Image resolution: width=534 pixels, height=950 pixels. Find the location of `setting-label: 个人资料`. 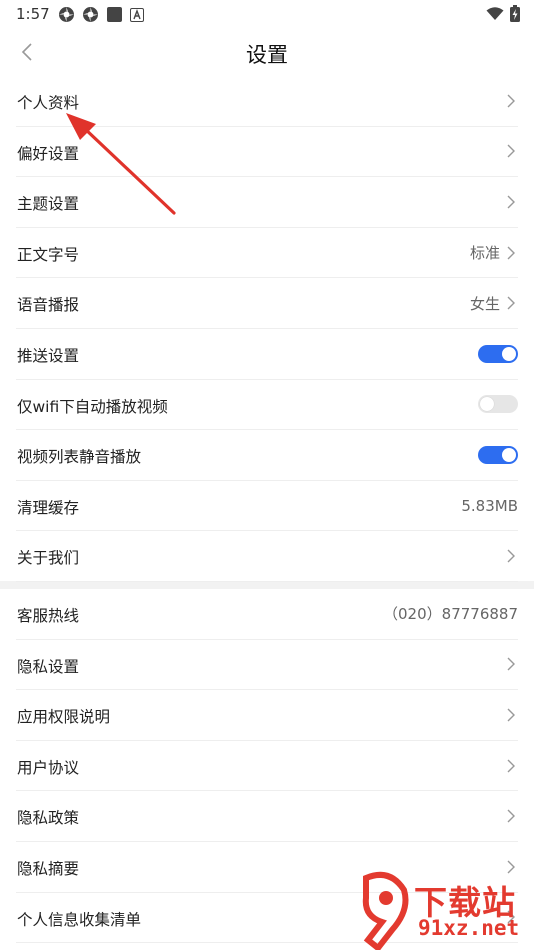

setting-label: 个人资料 is located at coordinates (48, 103).